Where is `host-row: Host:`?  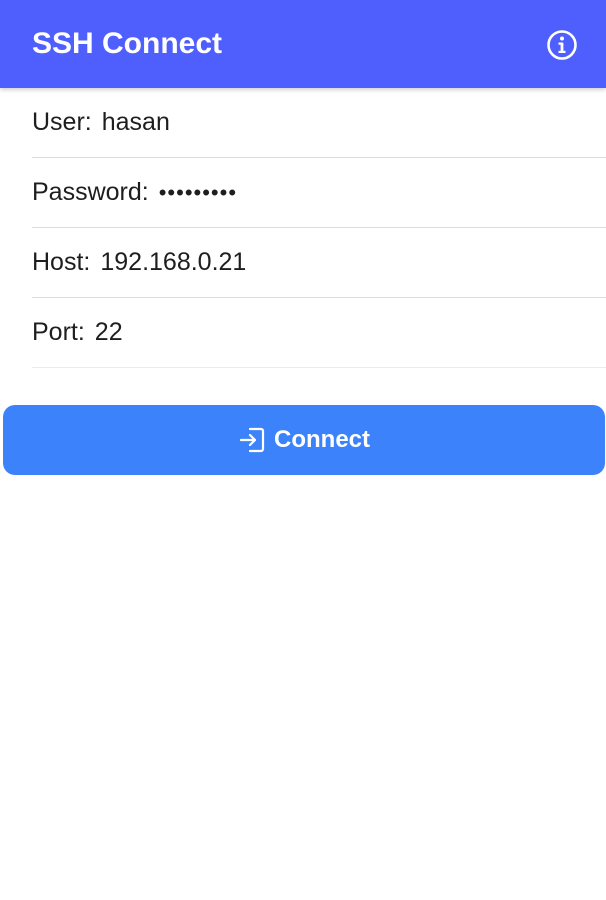
host-row: Host: is located at coordinates (319, 263).